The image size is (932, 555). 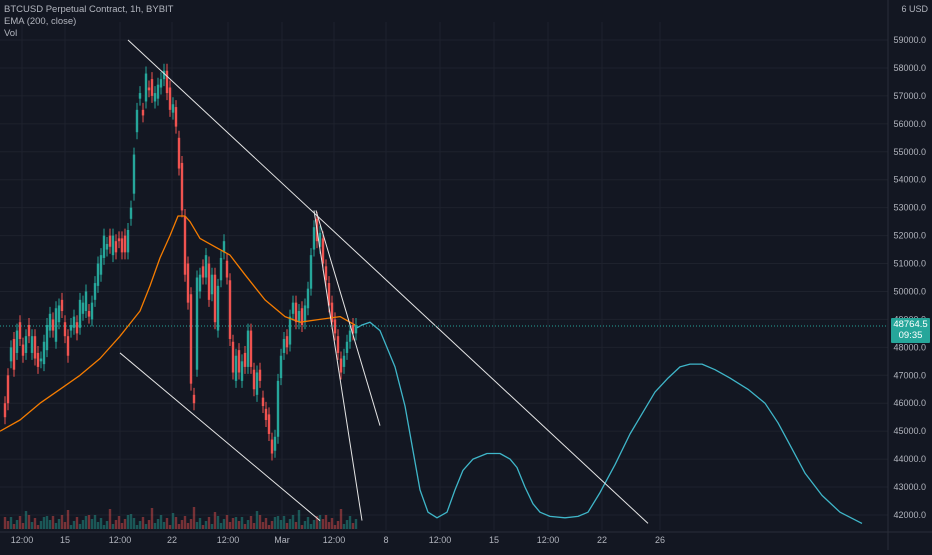 I want to click on bar-countdown: 09:35, so click(x=910, y=335).